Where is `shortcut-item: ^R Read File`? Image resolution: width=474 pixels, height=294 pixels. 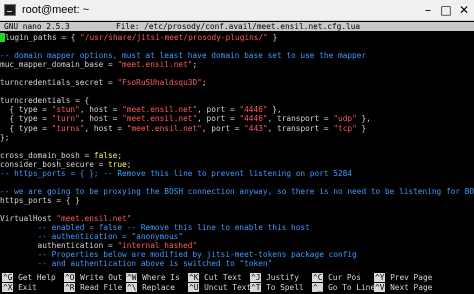 shortcut-item: ^R Read File is located at coordinates (93, 288).